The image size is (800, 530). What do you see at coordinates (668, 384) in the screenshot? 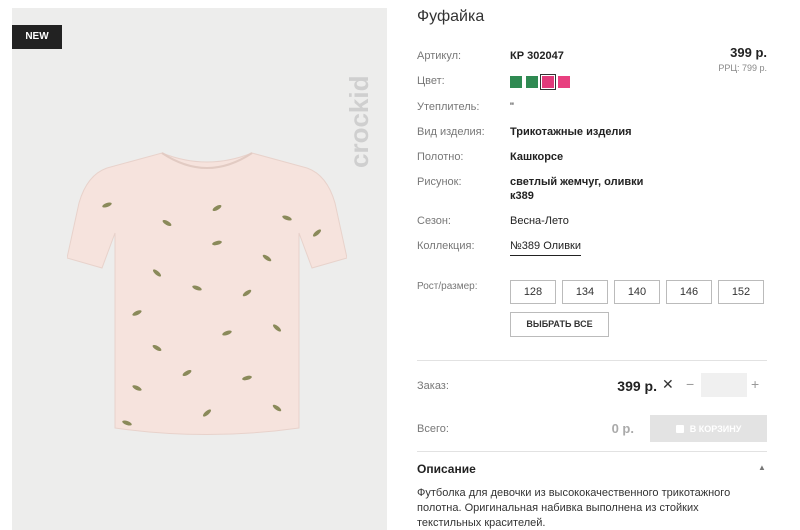
I see `times-icon: ✕` at bounding box center [668, 384].